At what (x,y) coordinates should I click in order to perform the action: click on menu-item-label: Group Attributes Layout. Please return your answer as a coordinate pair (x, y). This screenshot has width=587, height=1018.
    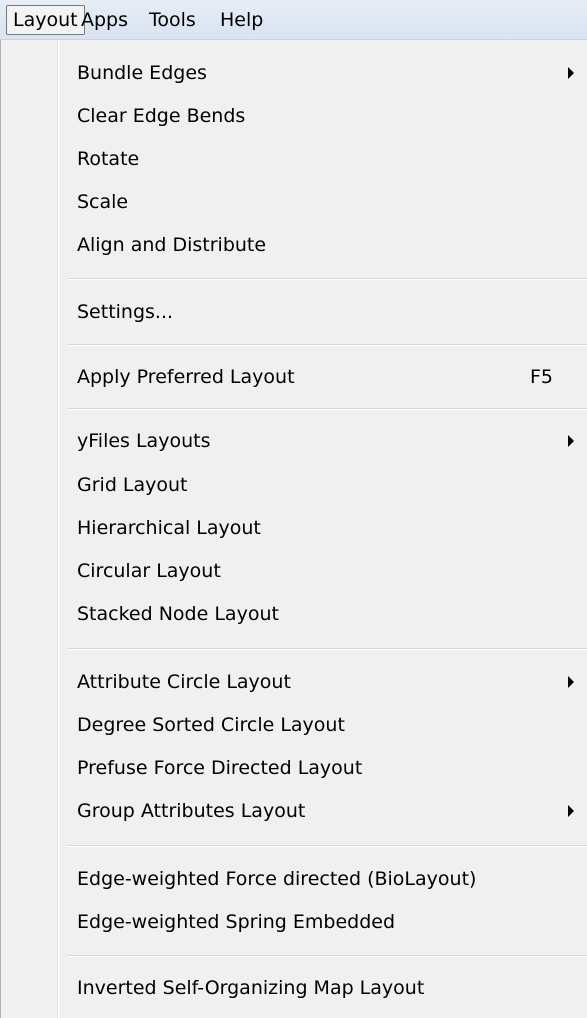
    Looking at the image, I should click on (191, 811).